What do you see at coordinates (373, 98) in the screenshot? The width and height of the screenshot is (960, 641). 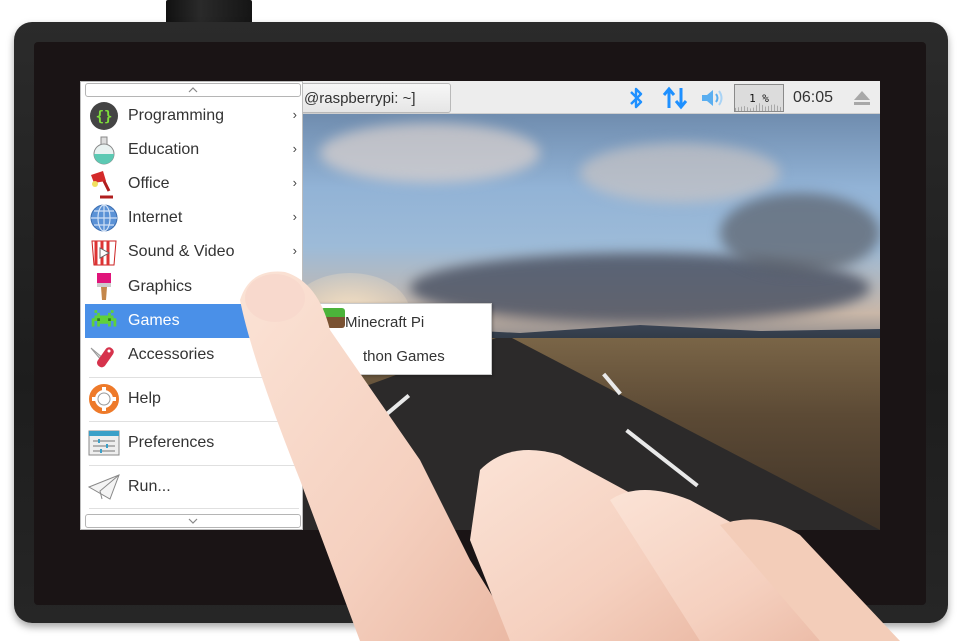 I see `terminal-task-button: @raspberrypi: ~]` at bounding box center [373, 98].